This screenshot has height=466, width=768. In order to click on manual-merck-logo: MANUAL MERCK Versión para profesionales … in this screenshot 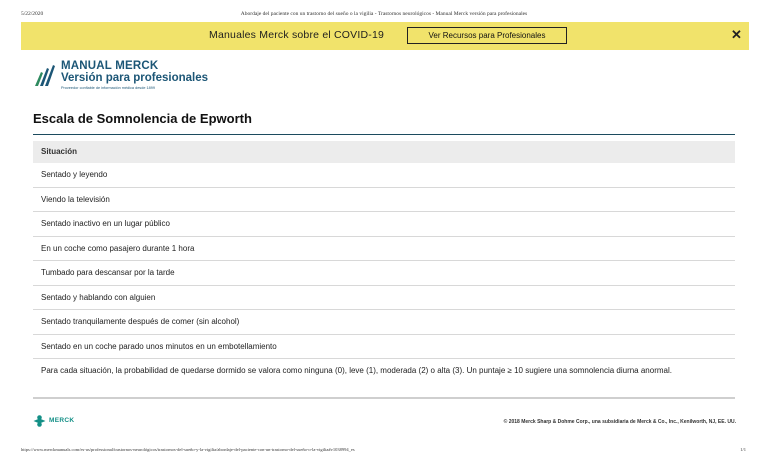, I will do `click(133, 76)`.